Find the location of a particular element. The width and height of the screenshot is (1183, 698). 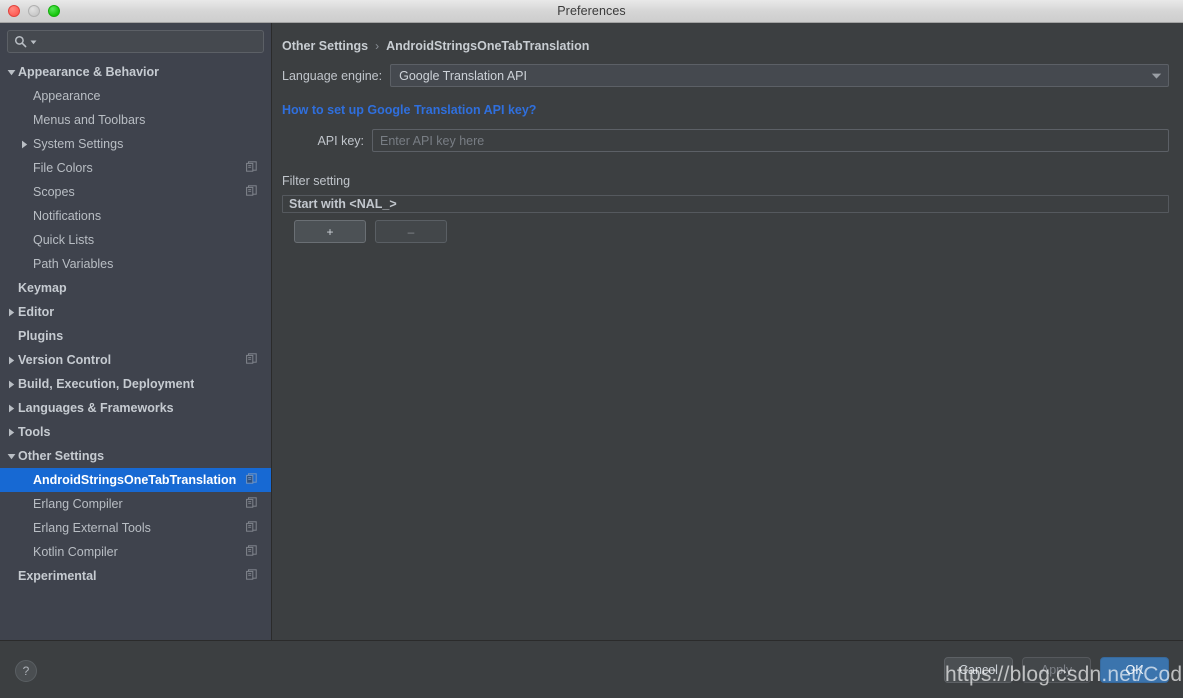

search-box is located at coordinates (135, 41).